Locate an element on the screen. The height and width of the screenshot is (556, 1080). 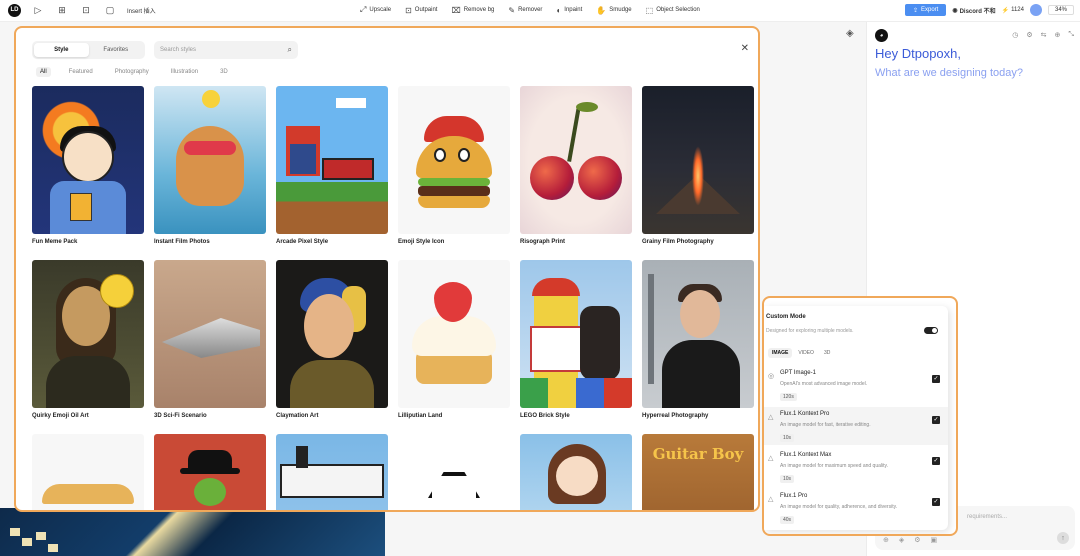
filter-photography: Photography is located at coordinates (132, 72).